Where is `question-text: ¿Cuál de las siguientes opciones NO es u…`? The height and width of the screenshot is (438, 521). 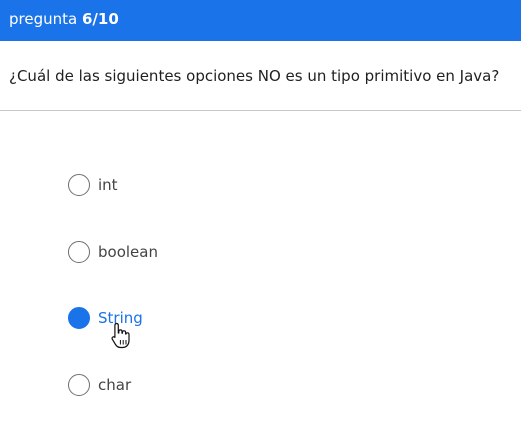
question-text: ¿Cuál de las siguientes opciones NO es u… is located at coordinates (254, 76).